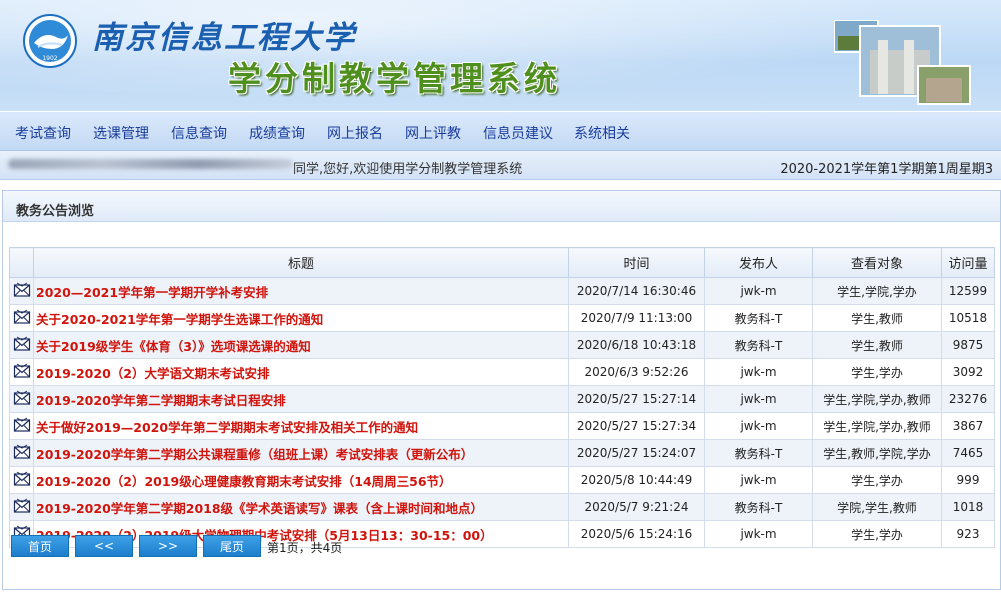 The width and height of the screenshot is (1001, 592). I want to click on announcement-visits: 7465, so click(968, 453).